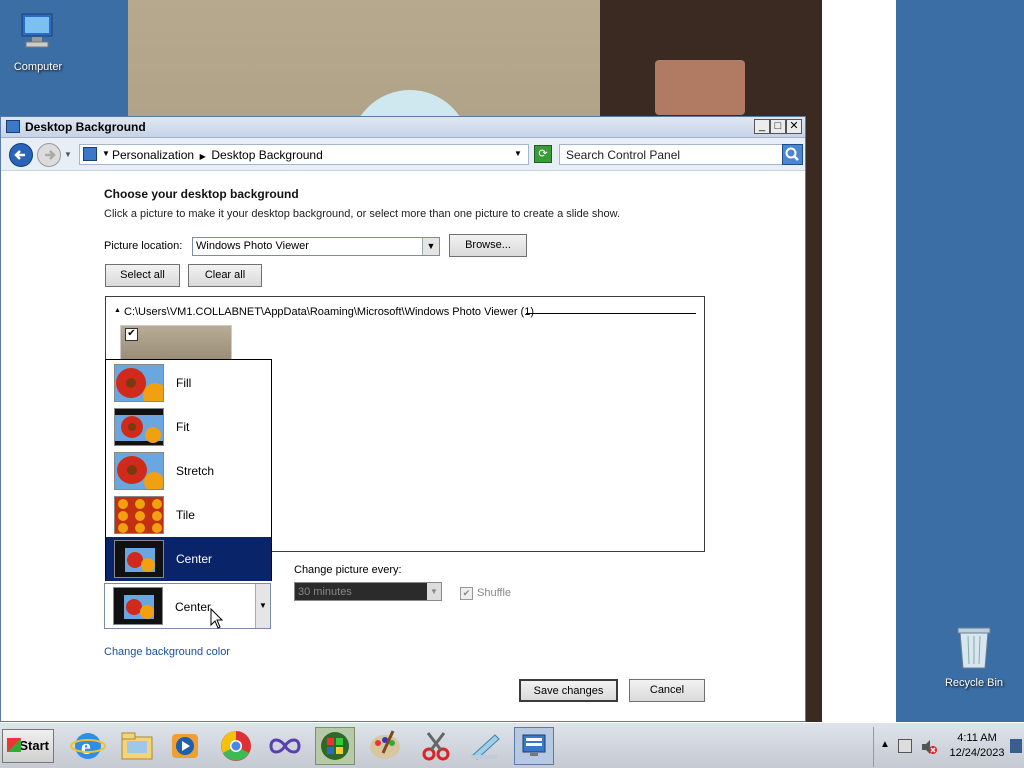  What do you see at coordinates (183, 427) in the screenshot?
I see `position-option-label: Fit` at bounding box center [183, 427].